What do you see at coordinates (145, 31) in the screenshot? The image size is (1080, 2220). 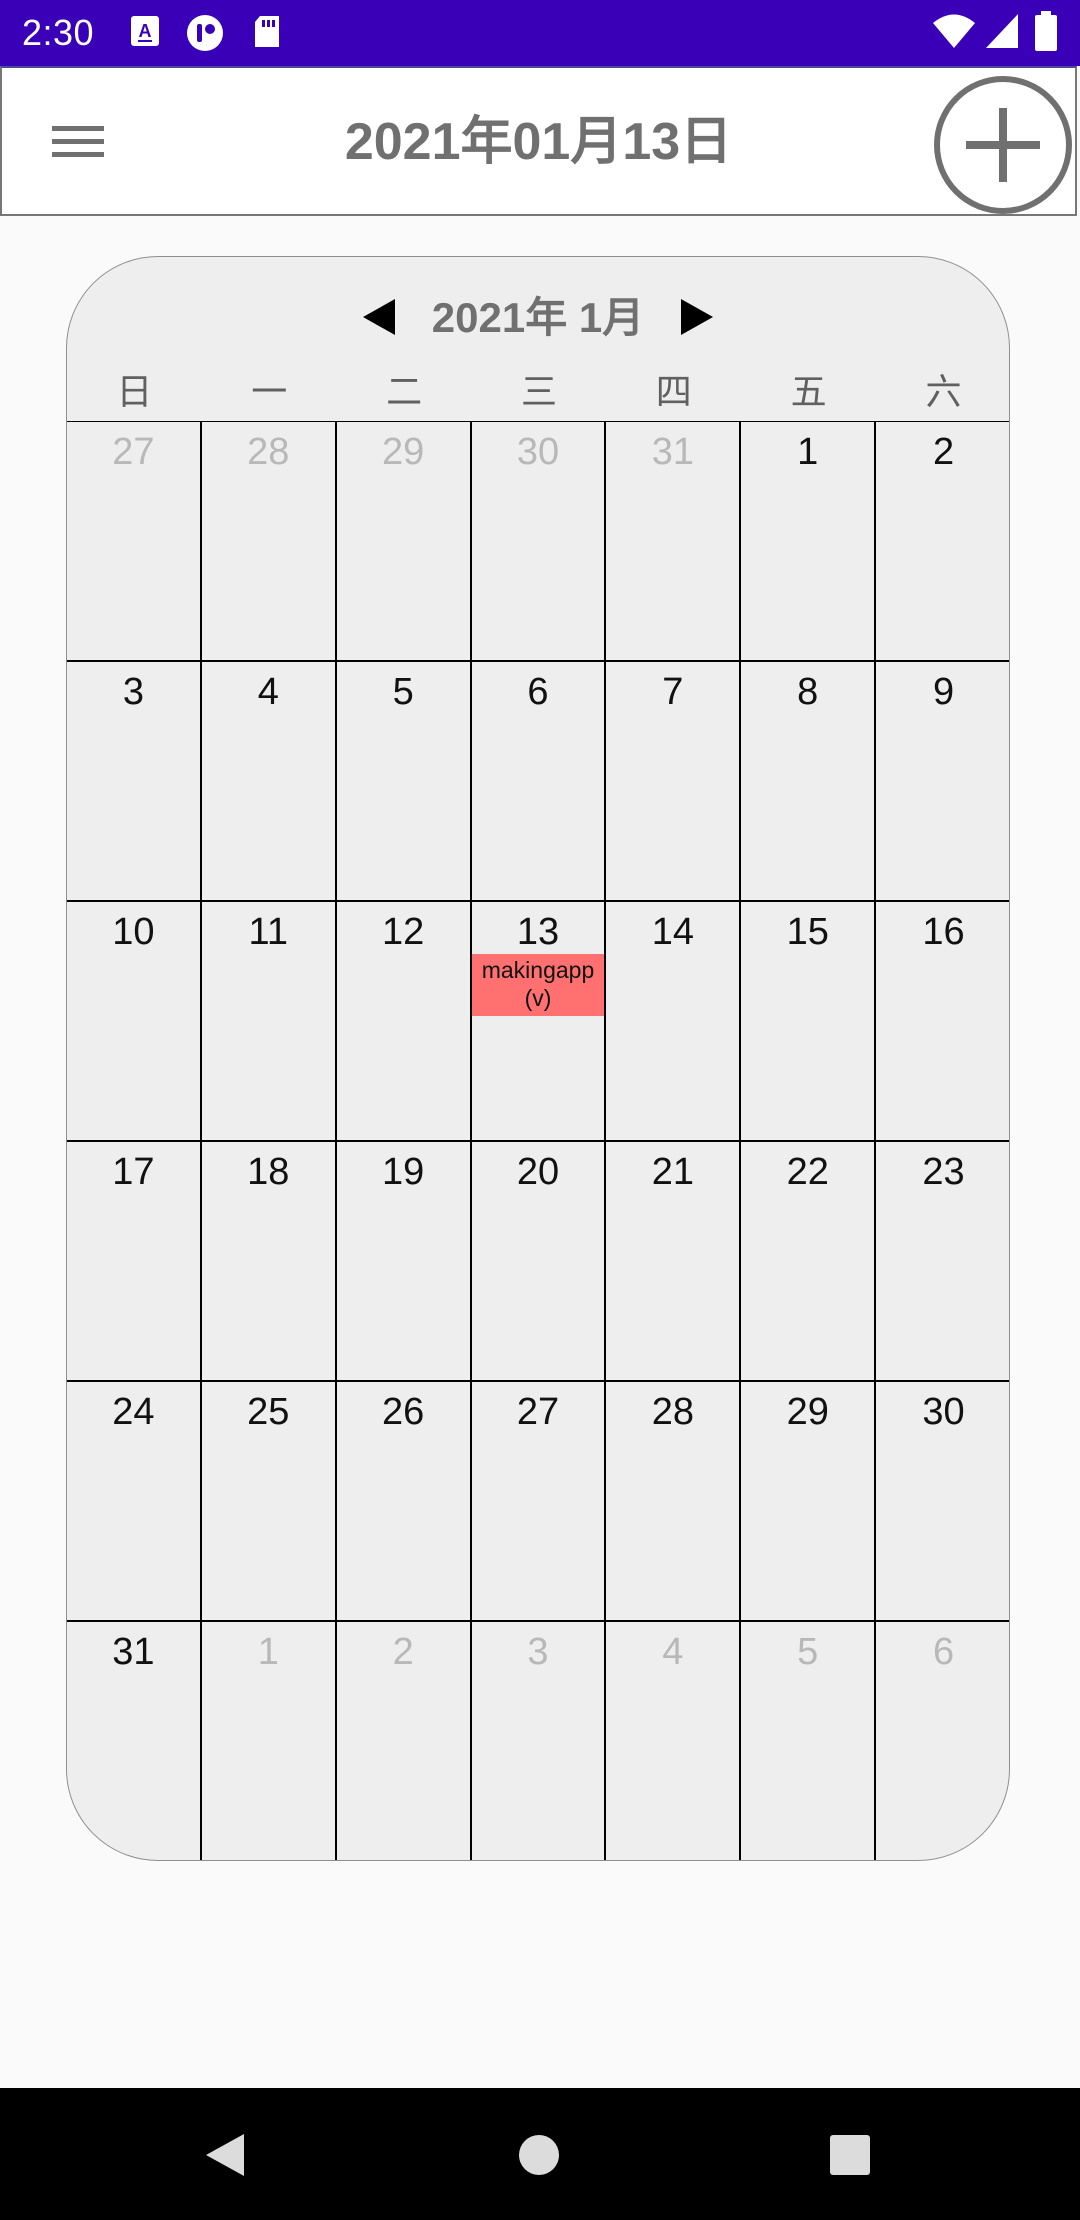 I see `svg-text: A` at bounding box center [145, 31].